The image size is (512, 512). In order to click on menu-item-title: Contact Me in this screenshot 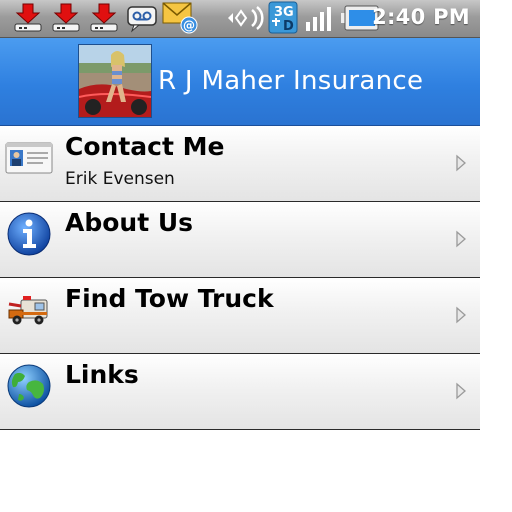, I will do `click(145, 146)`.